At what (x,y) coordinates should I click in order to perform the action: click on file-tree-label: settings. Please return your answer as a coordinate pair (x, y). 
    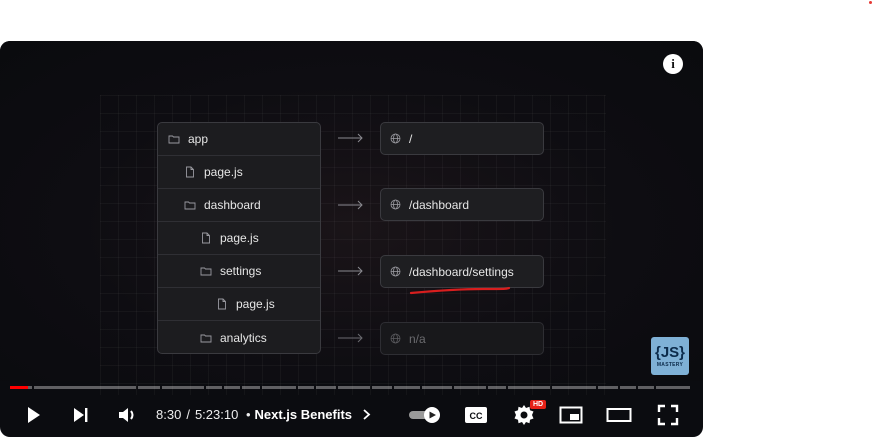
    Looking at the image, I should click on (241, 271).